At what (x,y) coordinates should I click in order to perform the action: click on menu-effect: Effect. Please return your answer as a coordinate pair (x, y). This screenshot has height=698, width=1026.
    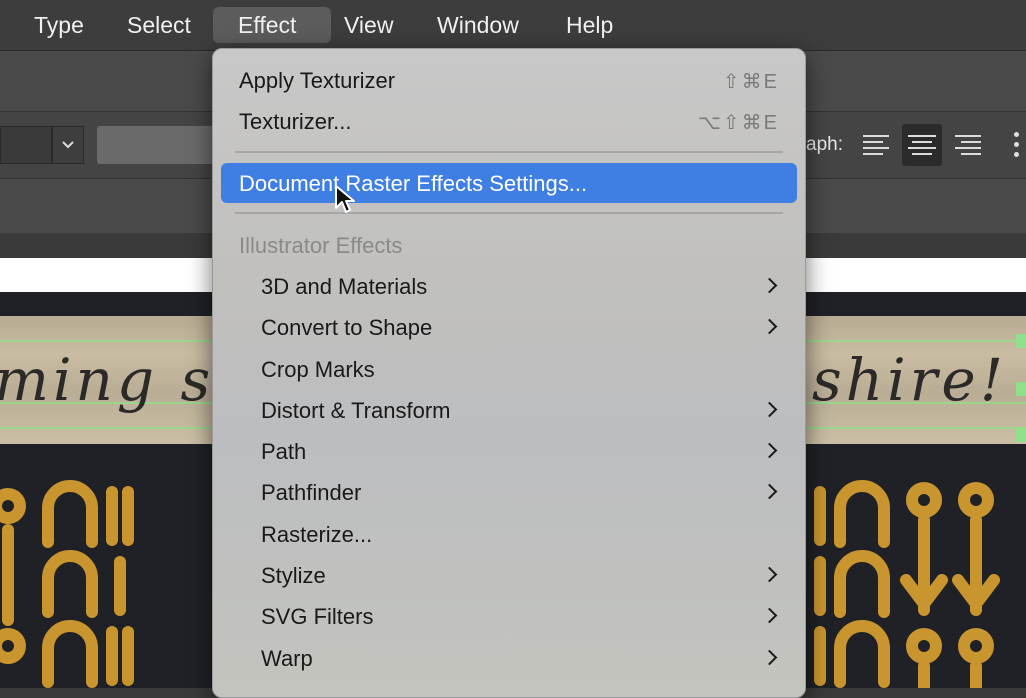
    Looking at the image, I should click on (272, 25).